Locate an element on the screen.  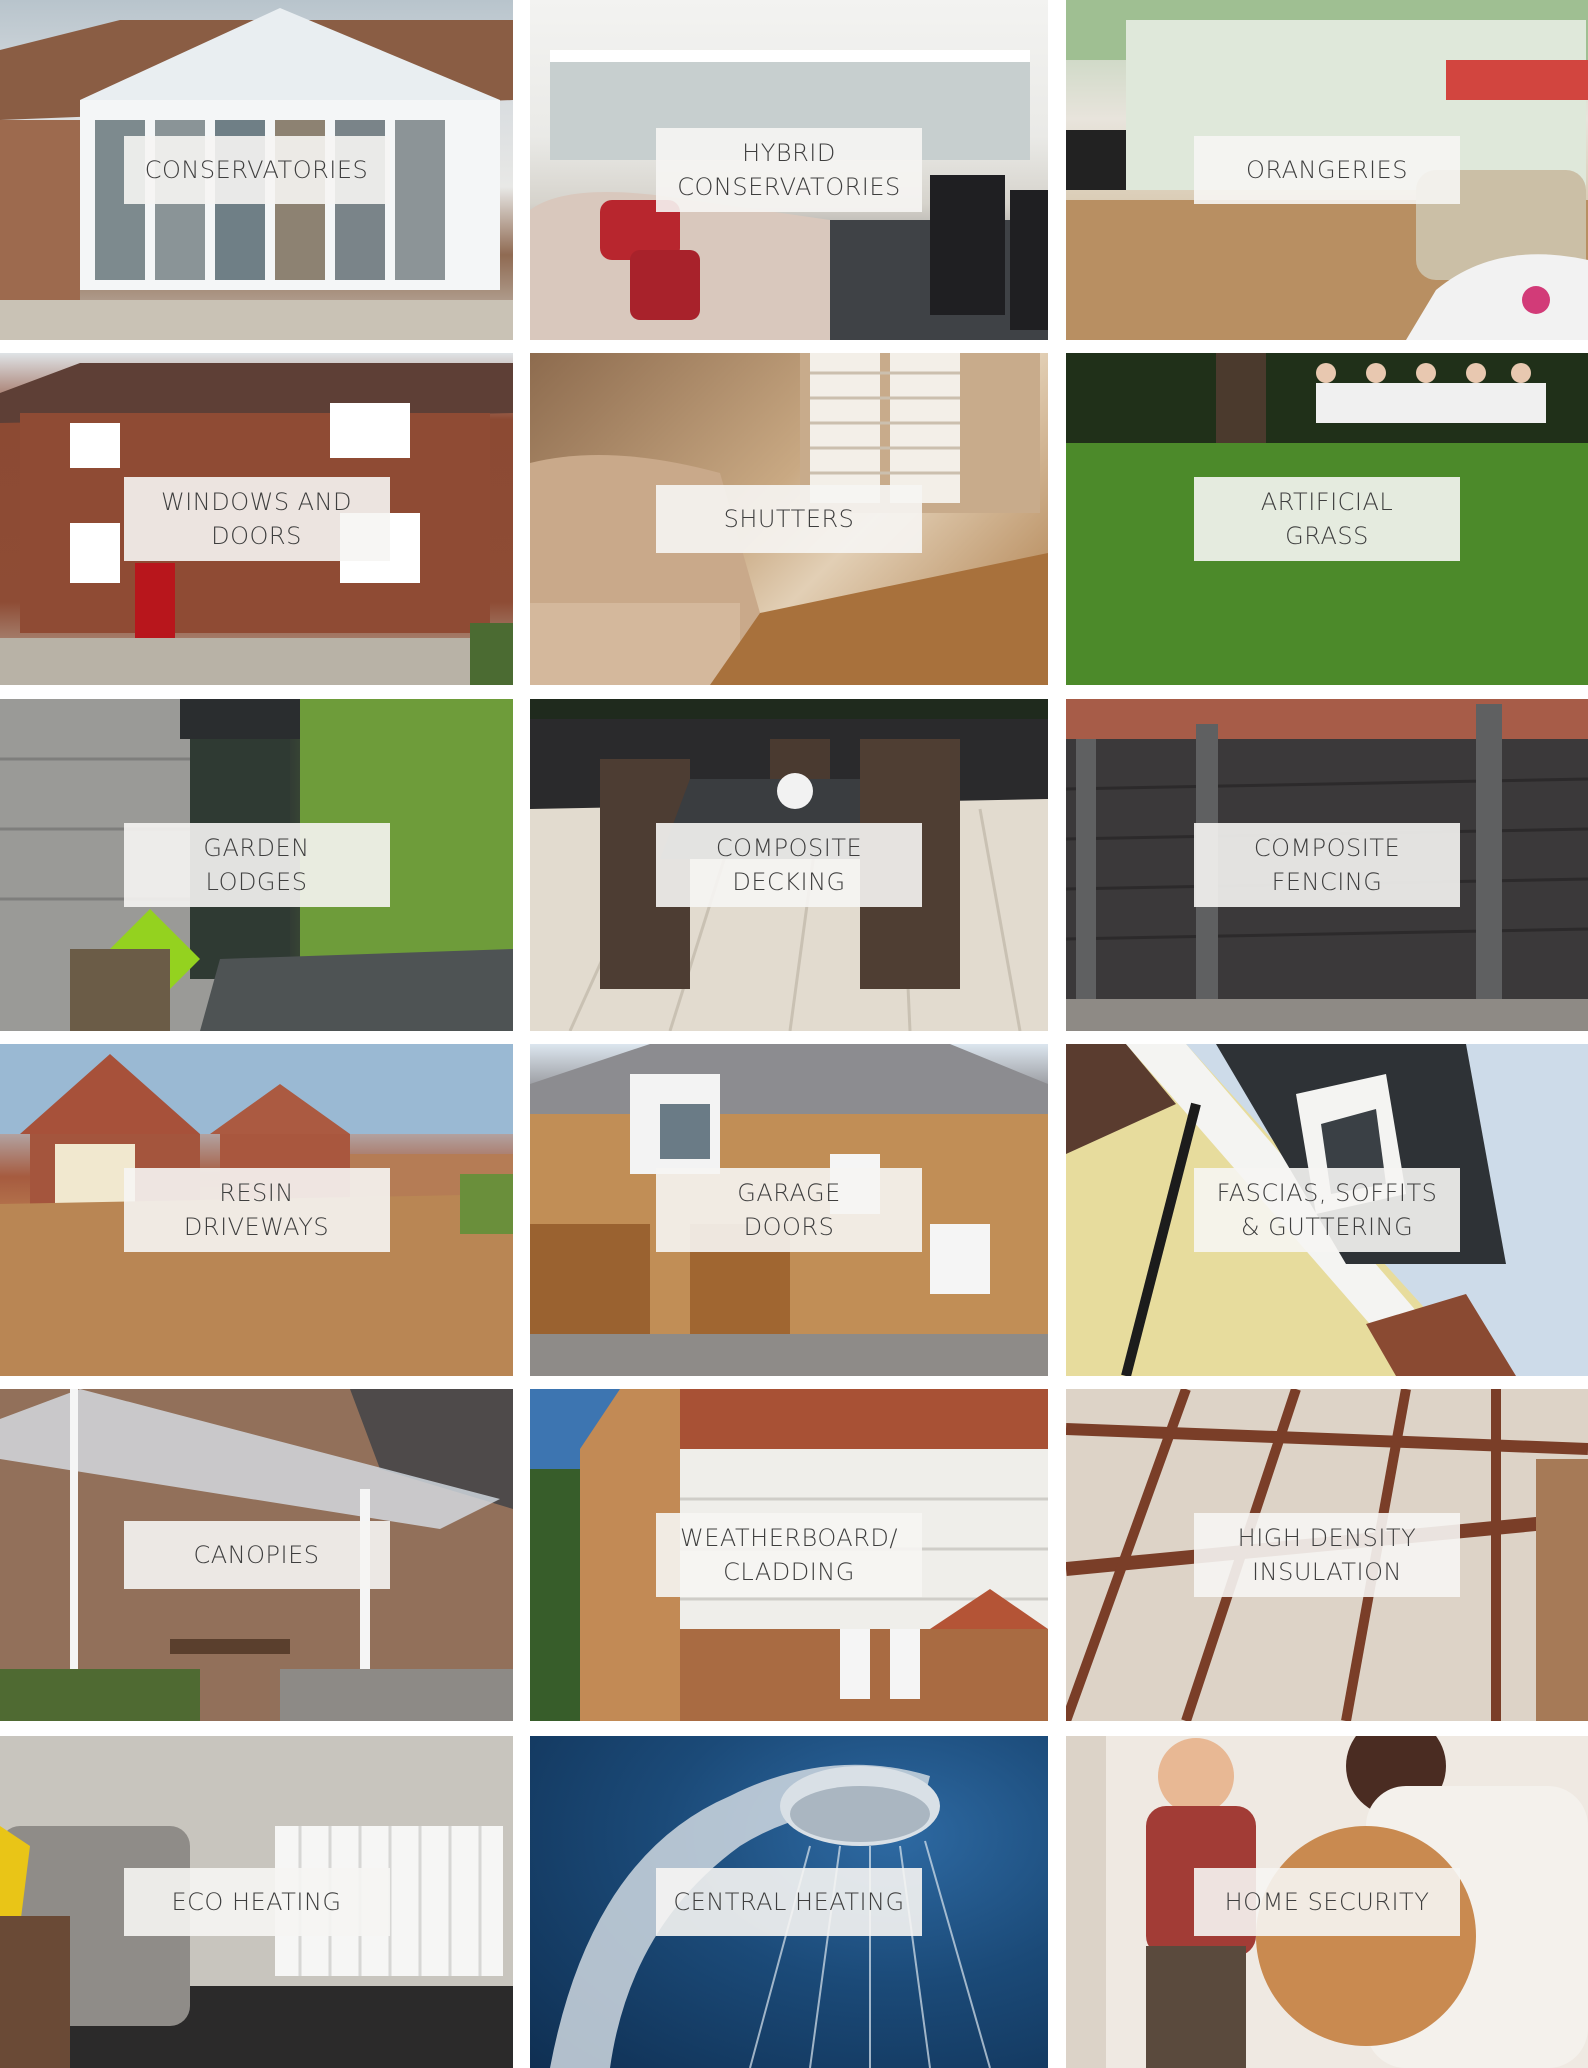
label-line: CANOPIES is located at coordinates (256, 1555).